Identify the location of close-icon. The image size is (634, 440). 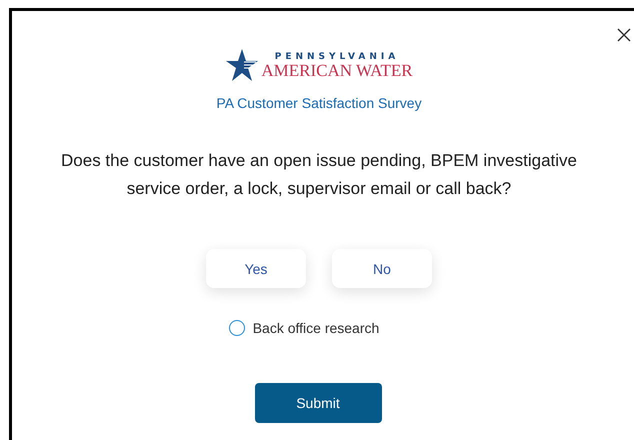
(624, 35).